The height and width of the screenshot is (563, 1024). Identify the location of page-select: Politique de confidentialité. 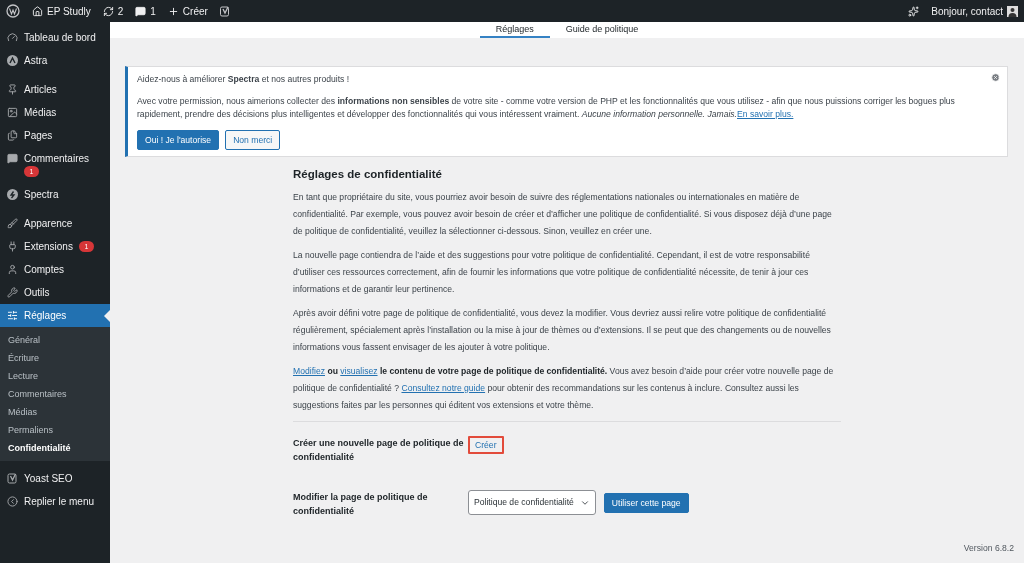
(532, 502).